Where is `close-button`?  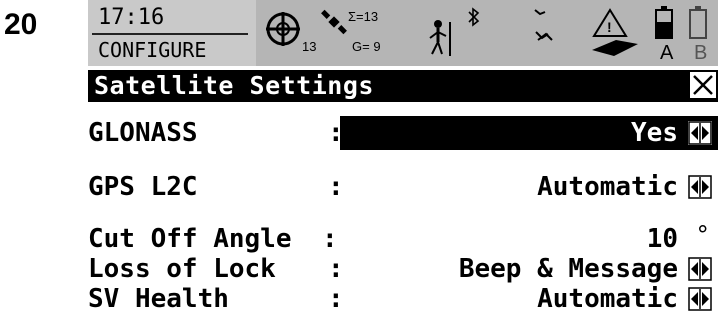
close-button is located at coordinates (703, 85).